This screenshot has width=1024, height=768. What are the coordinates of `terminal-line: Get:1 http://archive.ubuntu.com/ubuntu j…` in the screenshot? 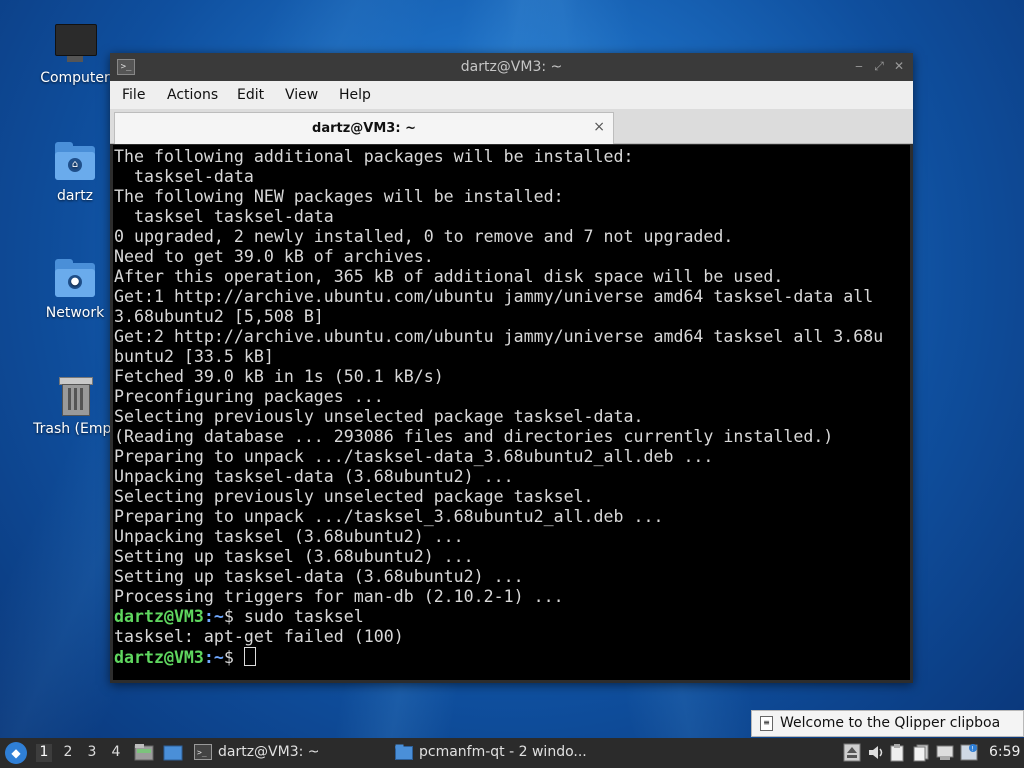 It's located at (494, 296).